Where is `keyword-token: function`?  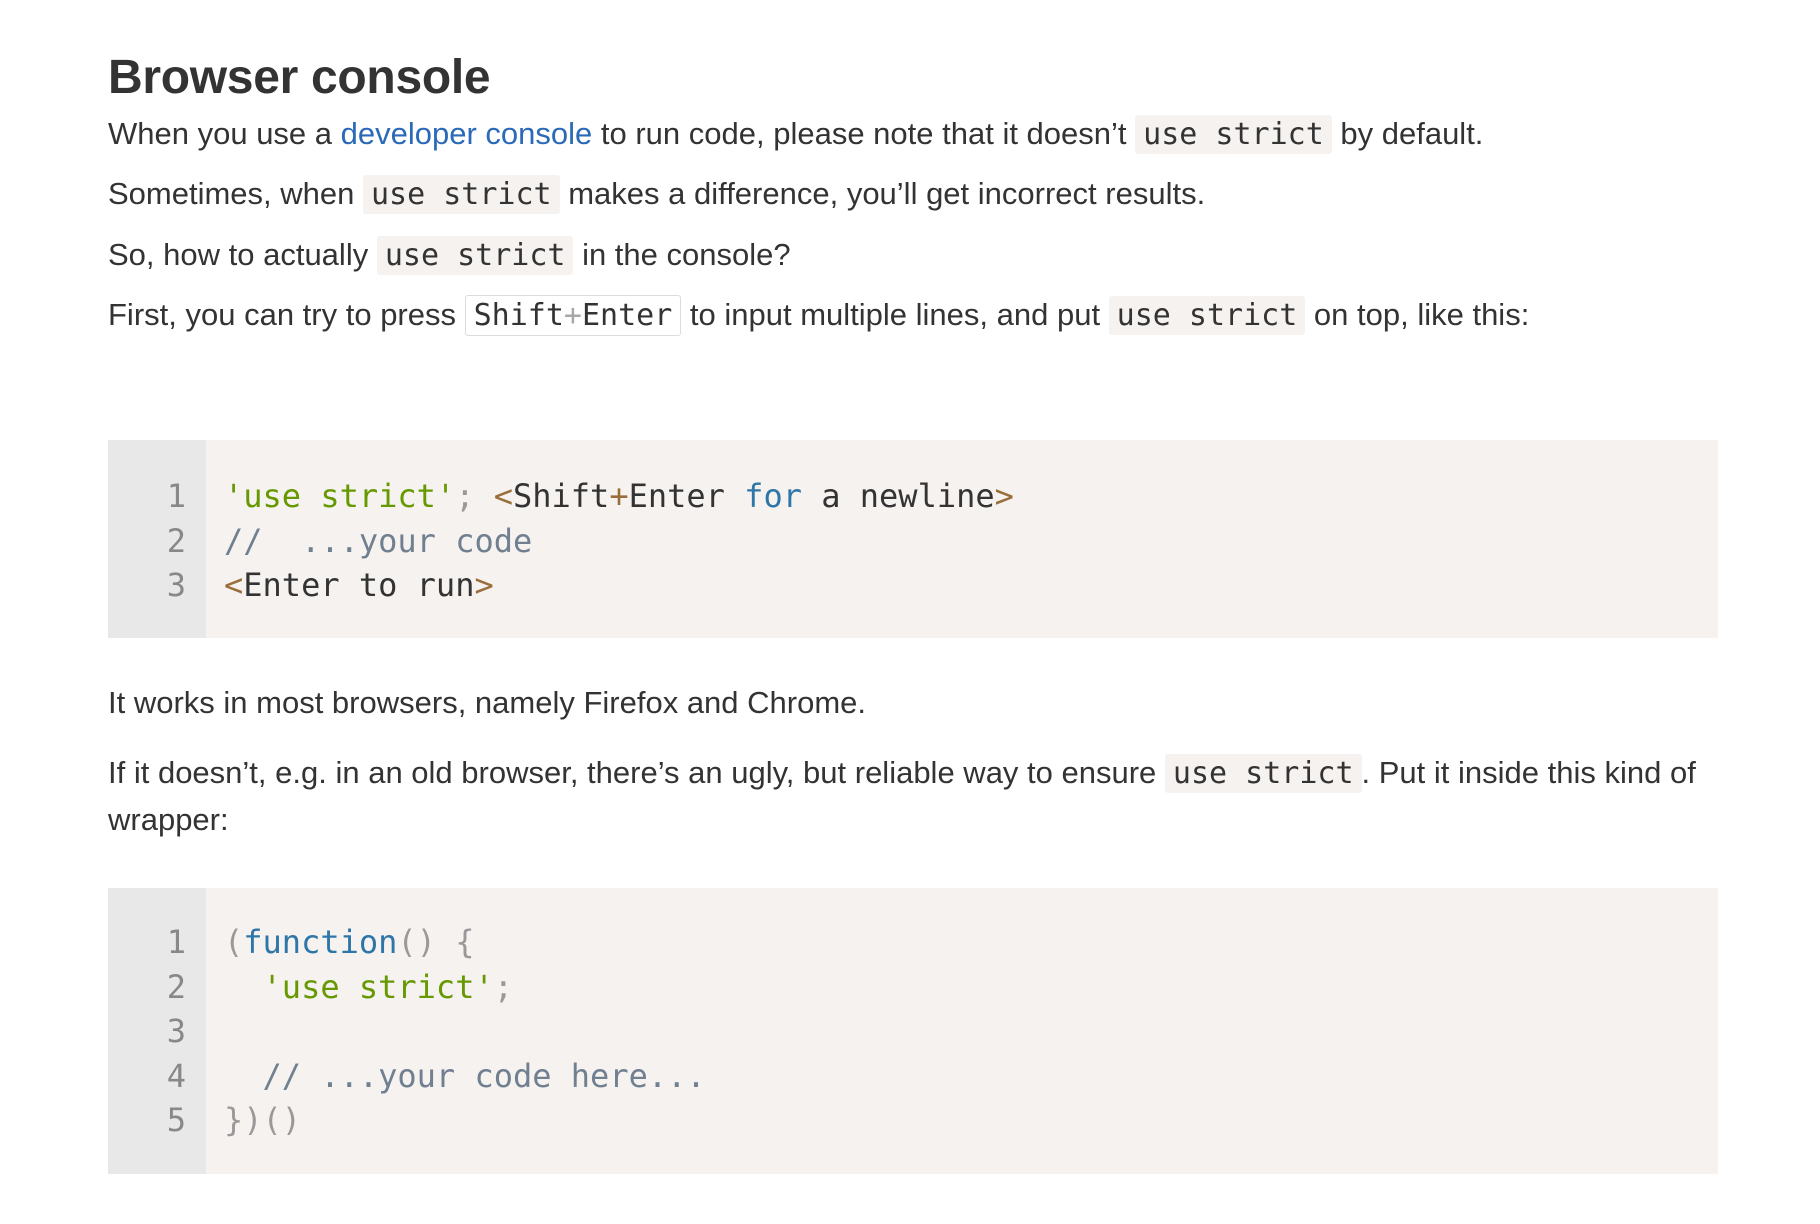
keyword-token: function is located at coordinates (320, 942).